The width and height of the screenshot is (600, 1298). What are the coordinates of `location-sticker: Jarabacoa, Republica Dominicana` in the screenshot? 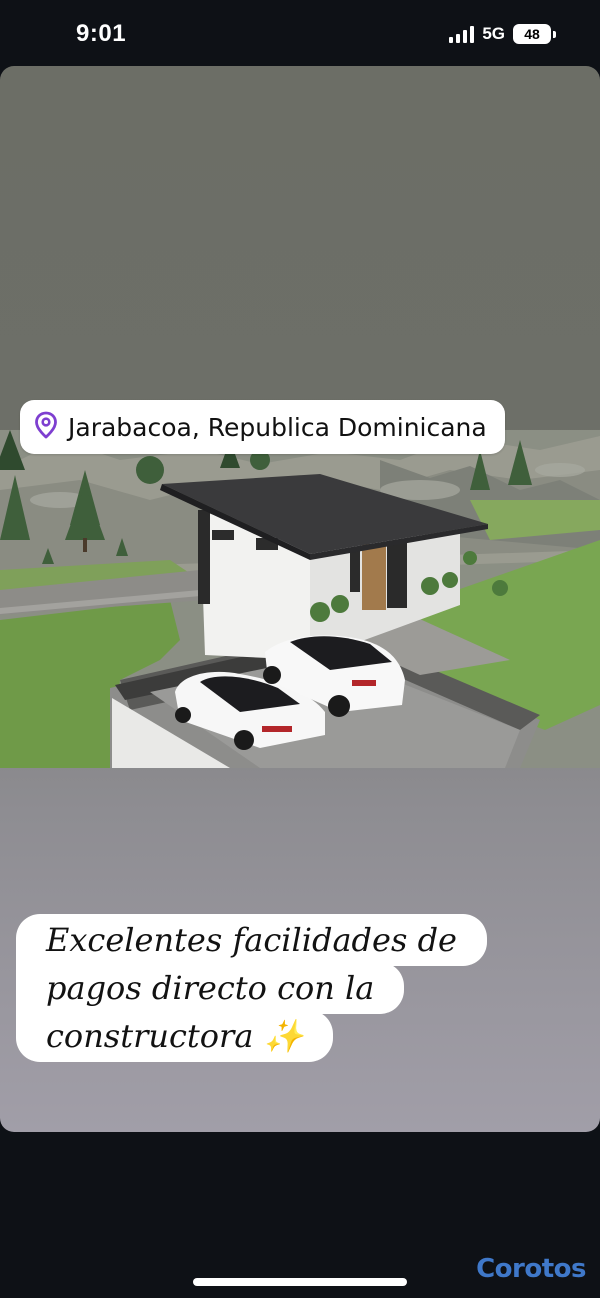 It's located at (262, 427).